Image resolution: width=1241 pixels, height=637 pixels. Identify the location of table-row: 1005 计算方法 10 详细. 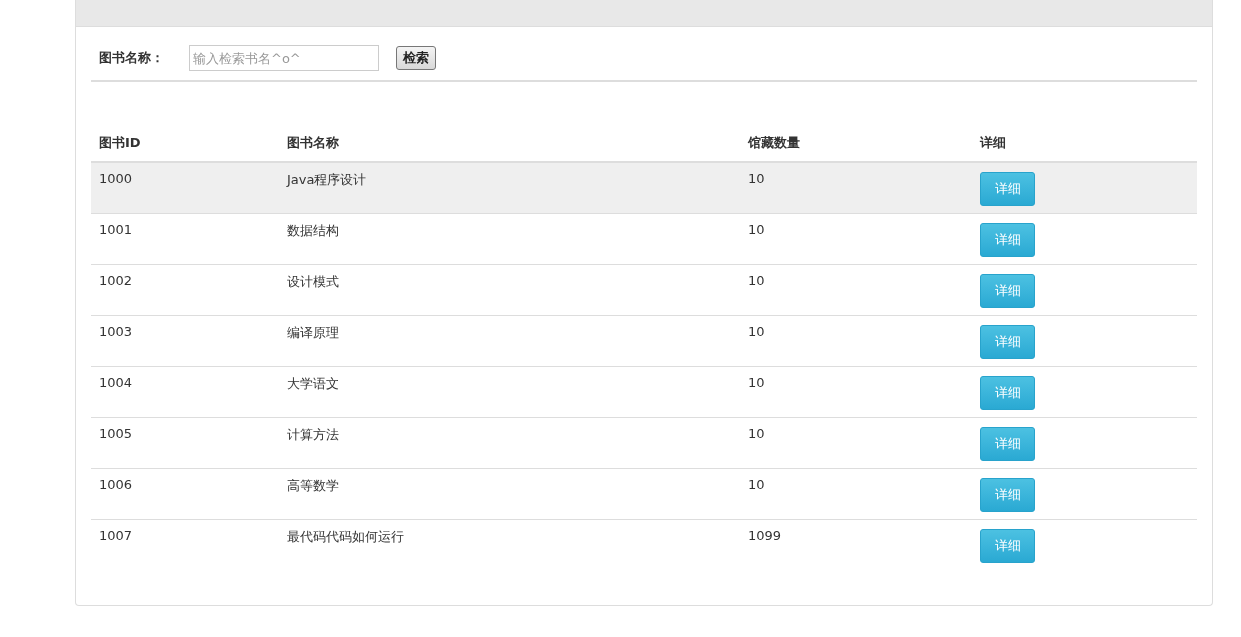
(644, 443).